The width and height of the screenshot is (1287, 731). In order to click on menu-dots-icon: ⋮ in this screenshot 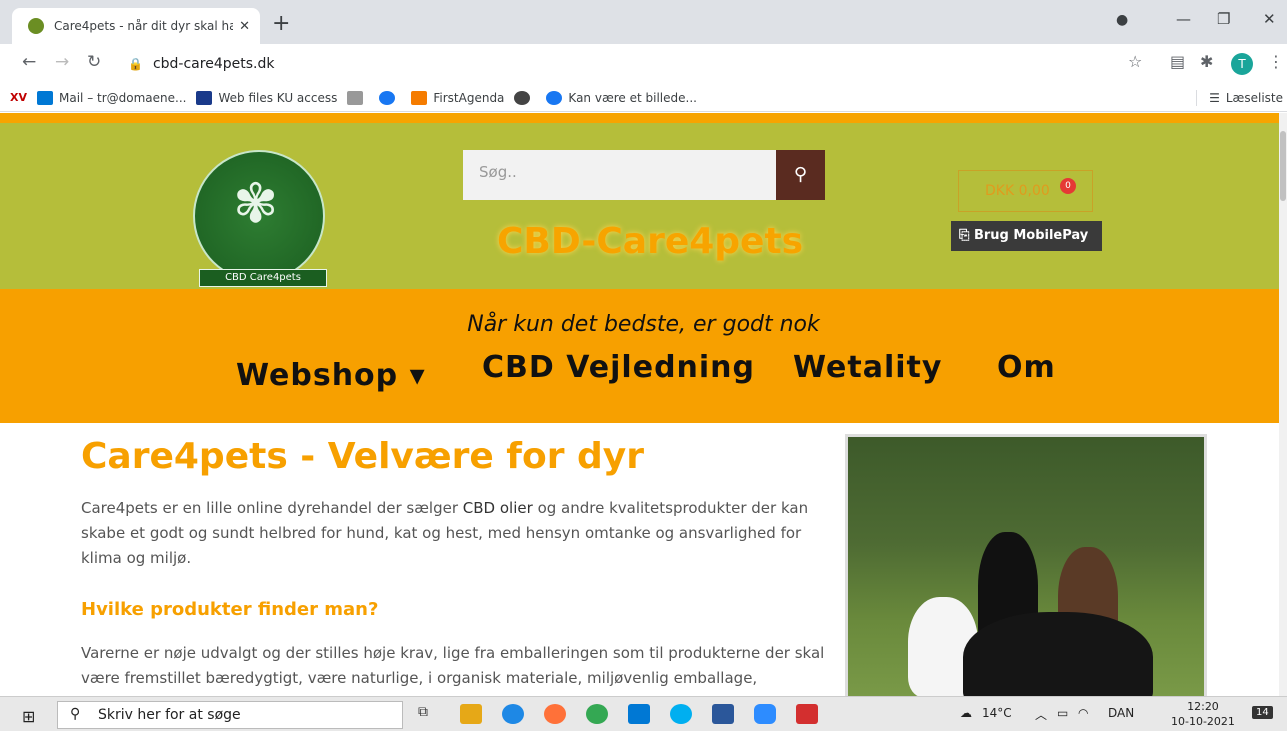, I will do `click(1276, 61)`.